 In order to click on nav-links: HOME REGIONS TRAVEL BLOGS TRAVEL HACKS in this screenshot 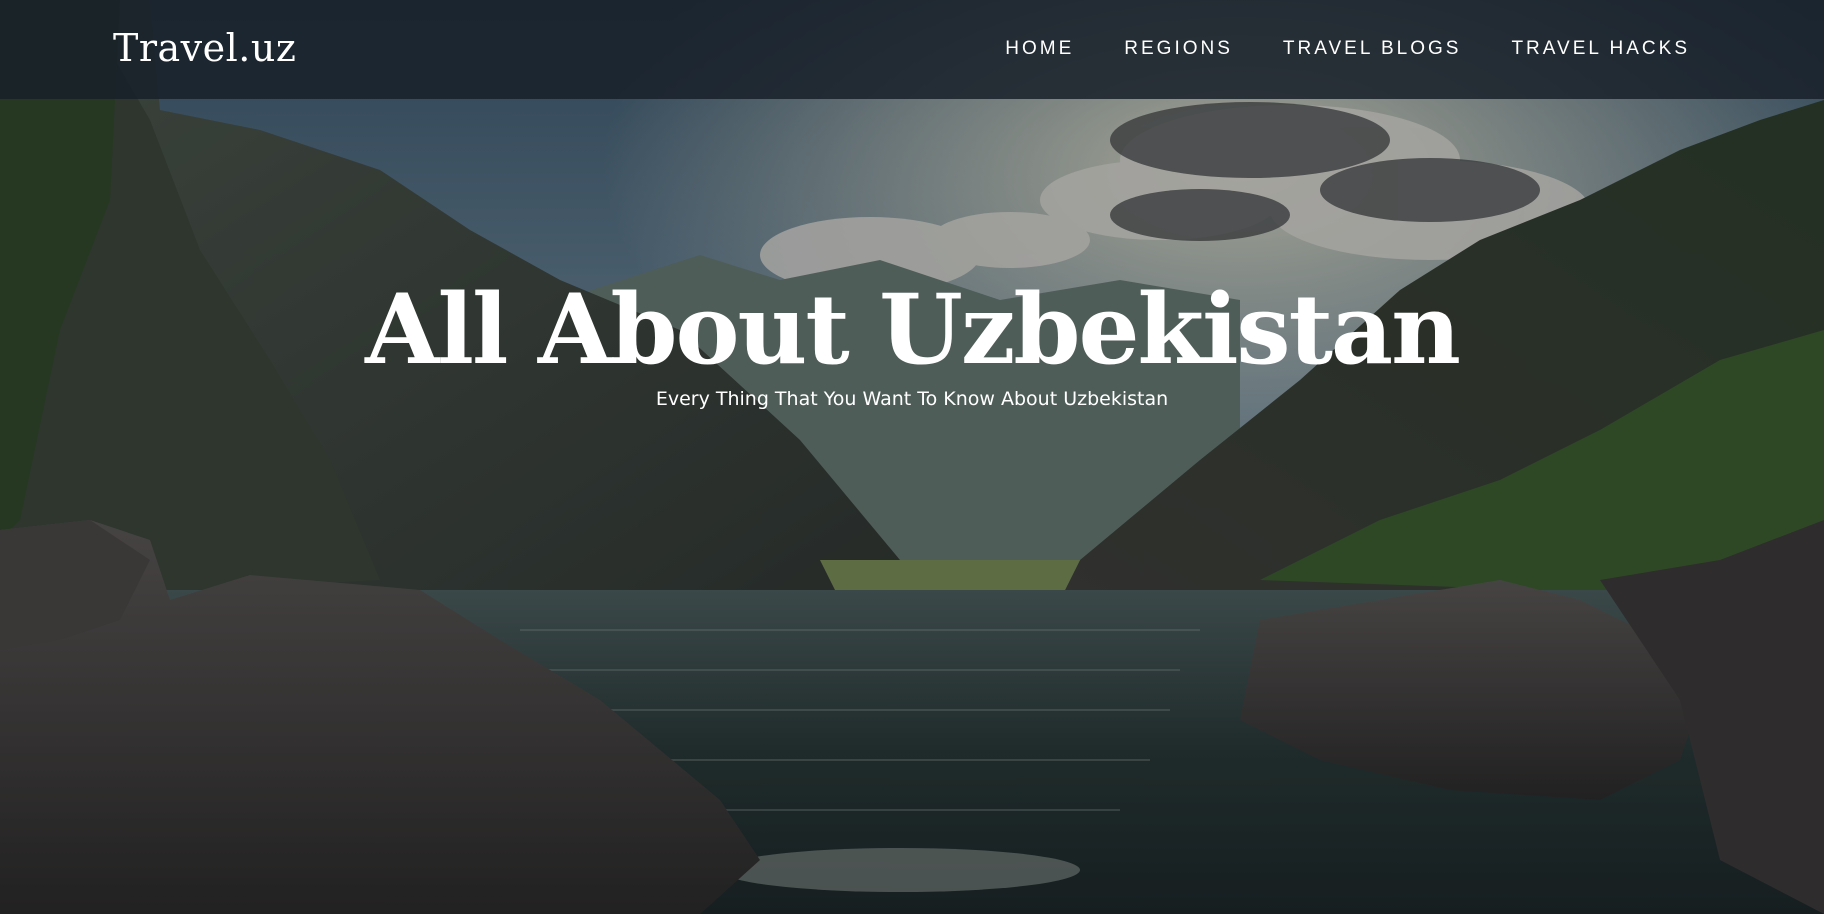, I will do `click(1347, 49)`.